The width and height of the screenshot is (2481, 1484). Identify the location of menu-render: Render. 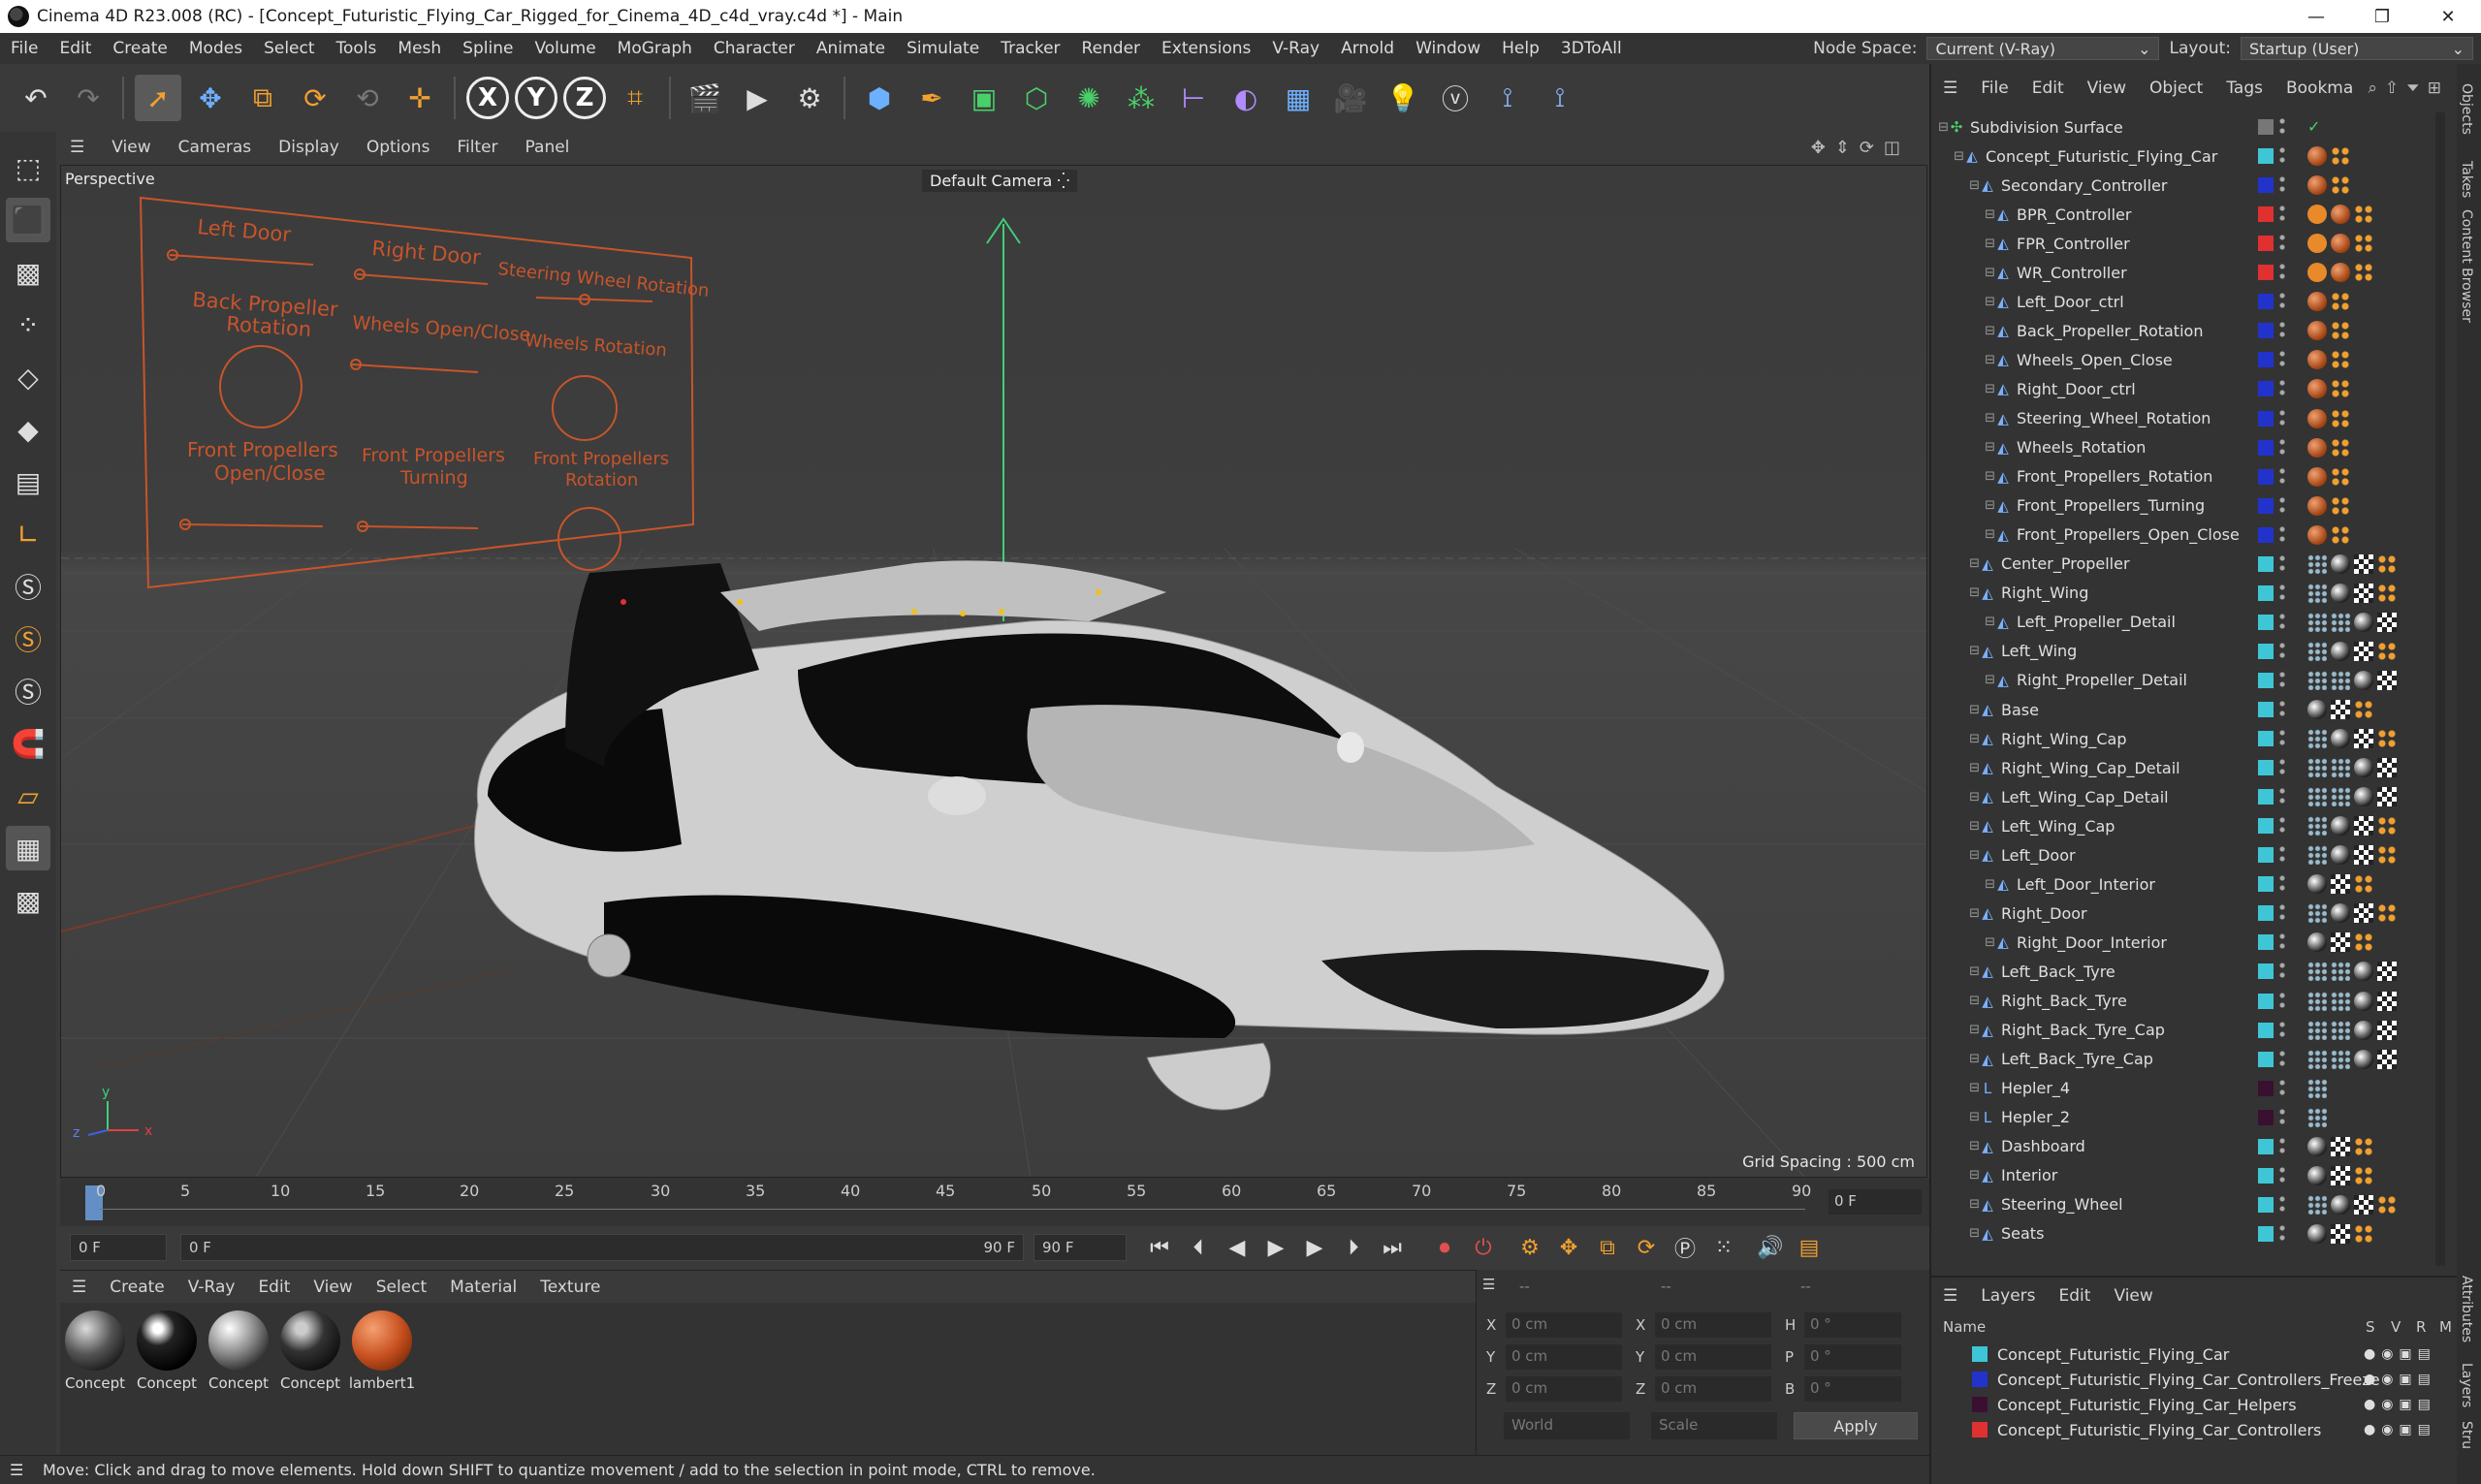
(1111, 49).